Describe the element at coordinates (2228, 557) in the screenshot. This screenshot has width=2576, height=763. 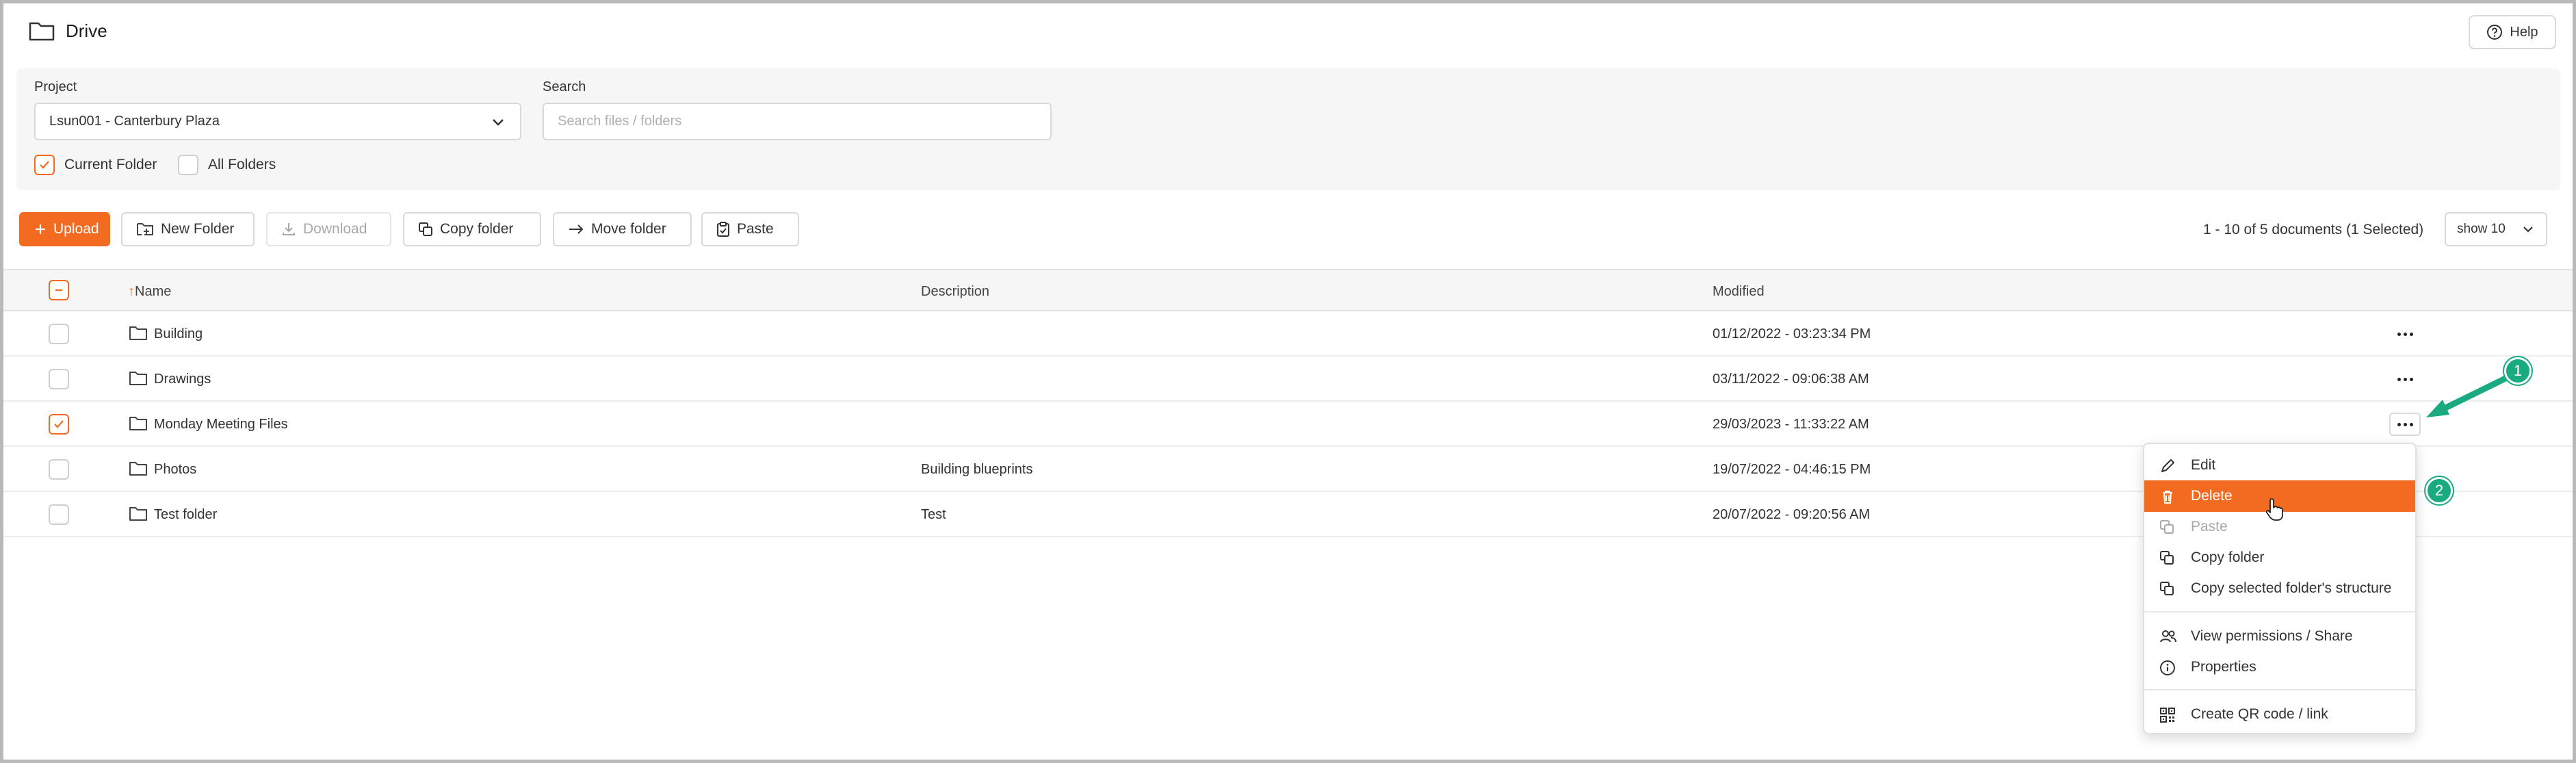
I see `menu-item-label: Copy folder` at that location.